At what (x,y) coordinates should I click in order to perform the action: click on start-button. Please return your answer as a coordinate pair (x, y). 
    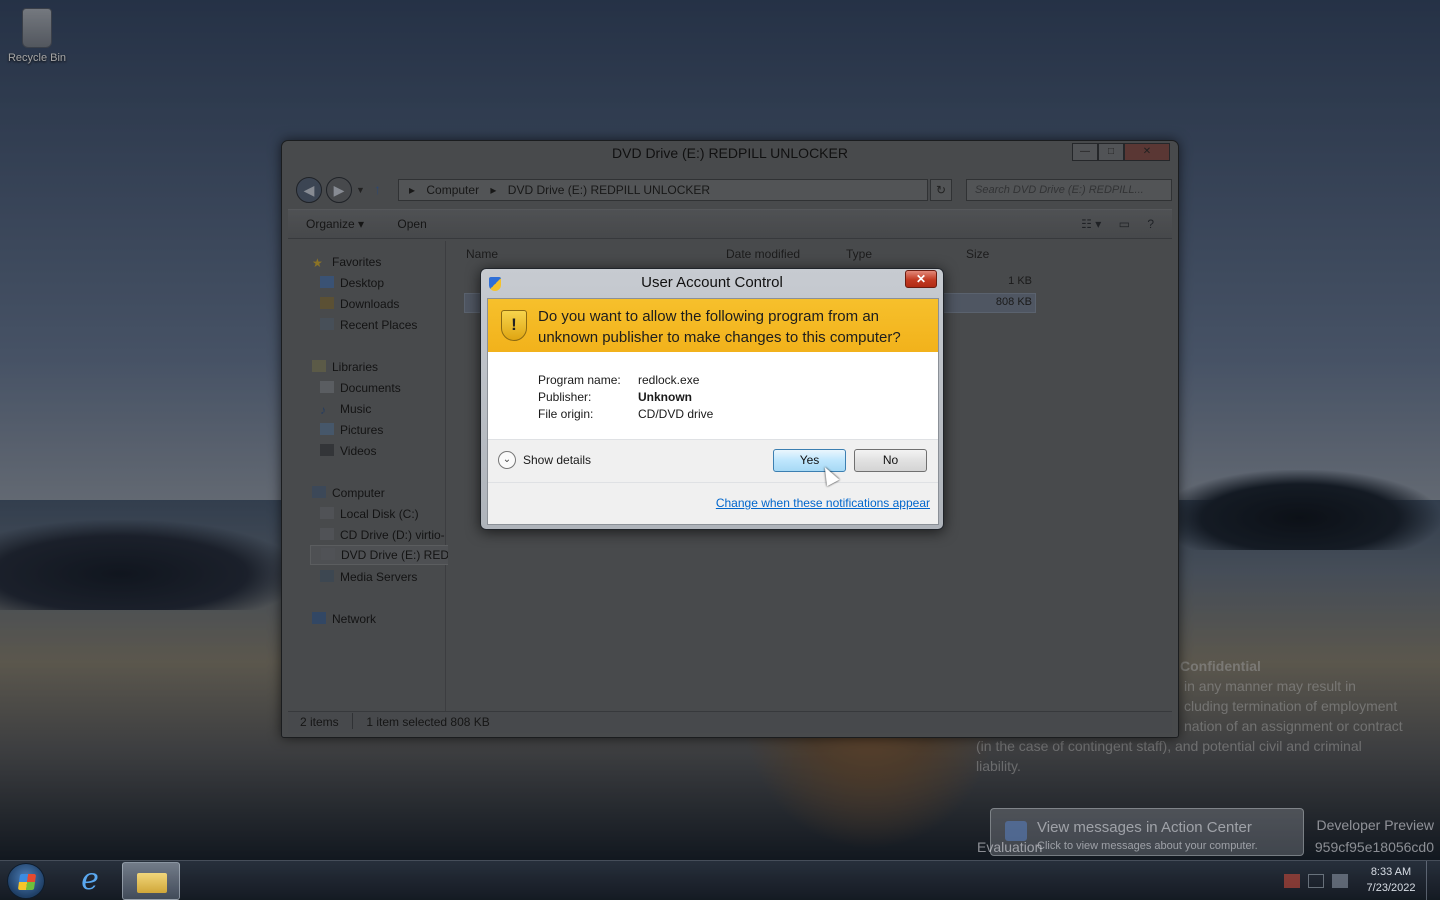
    Looking at the image, I should click on (26, 881).